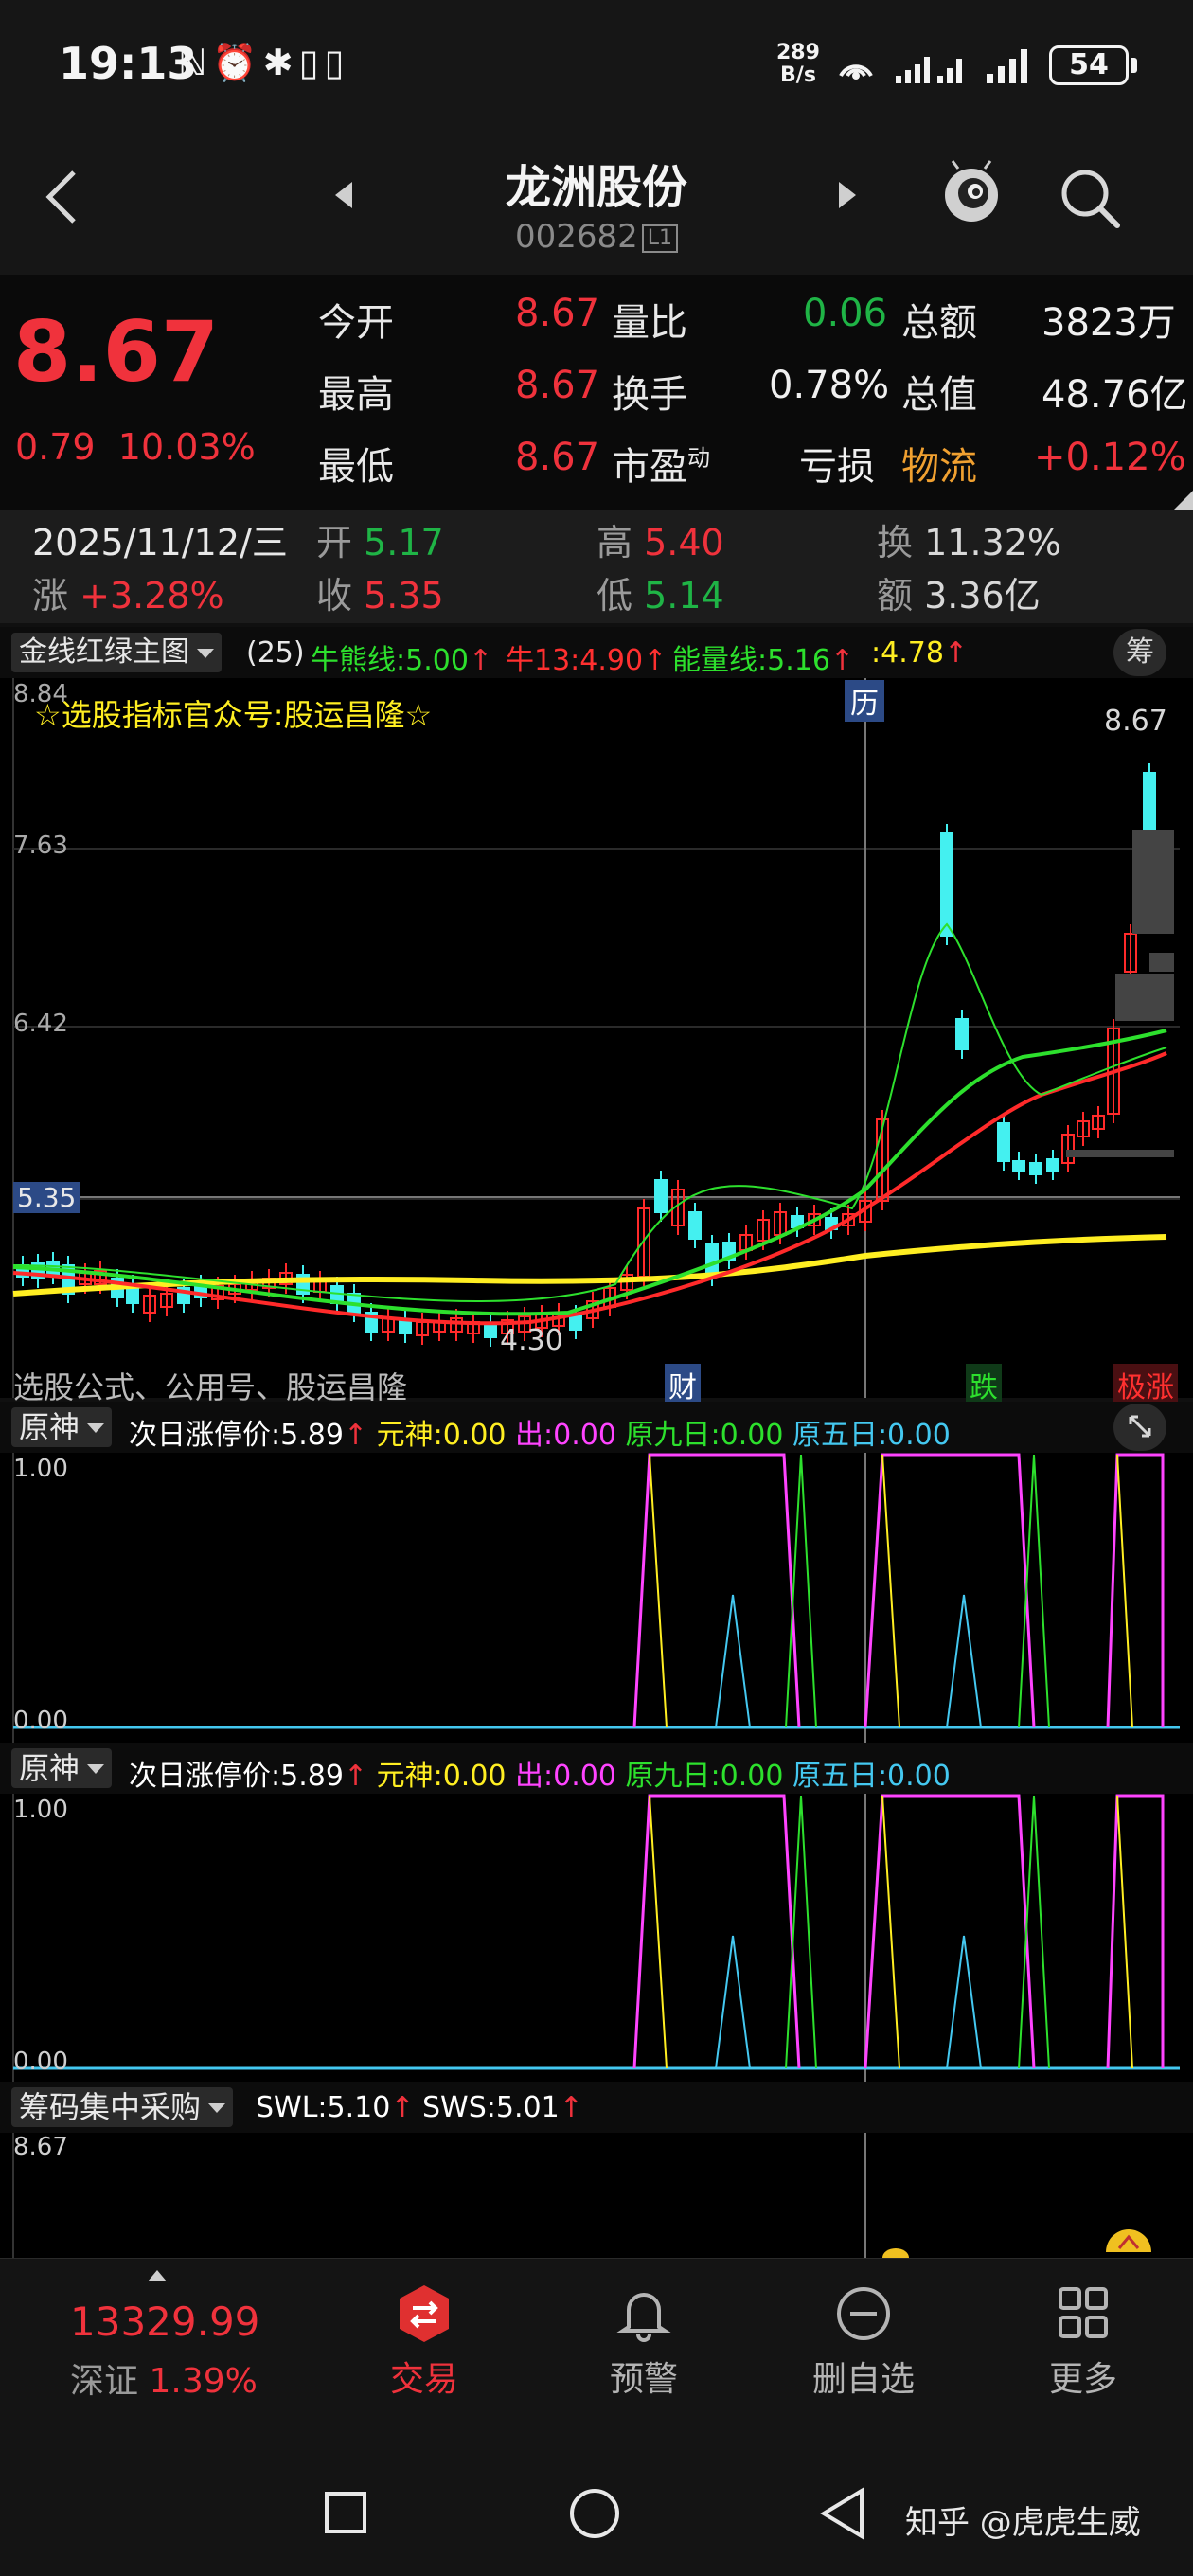 The width and height of the screenshot is (1193, 2576). Describe the element at coordinates (660, 596) in the screenshot. I see `info-low: 低 5.14` at that location.